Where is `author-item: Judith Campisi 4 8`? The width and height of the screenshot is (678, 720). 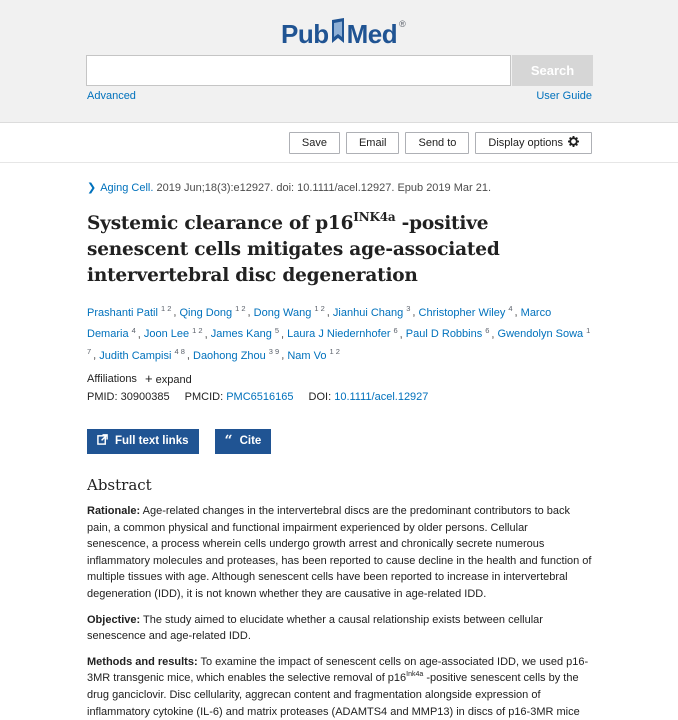 author-item: Judith Campisi 4 8 is located at coordinates (143, 354).